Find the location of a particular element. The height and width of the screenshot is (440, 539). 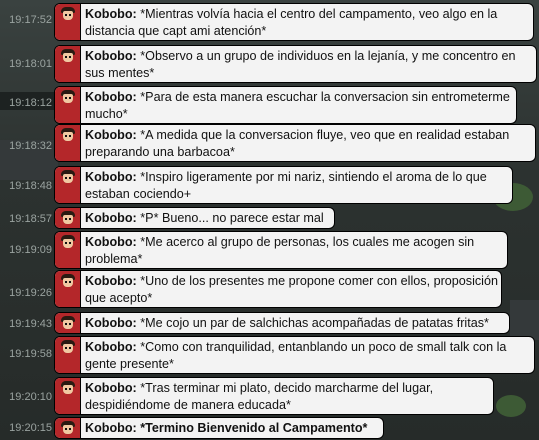

timestamp: 19:19:43 is located at coordinates (30, 324).